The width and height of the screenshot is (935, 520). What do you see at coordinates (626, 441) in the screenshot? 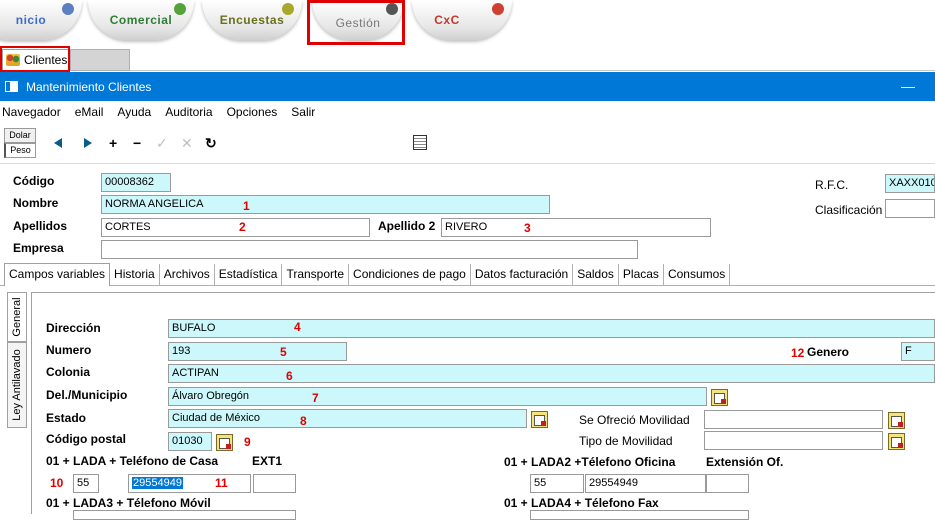
I see `tipo-movilidad-label: Tipo de Movilidad` at bounding box center [626, 441].